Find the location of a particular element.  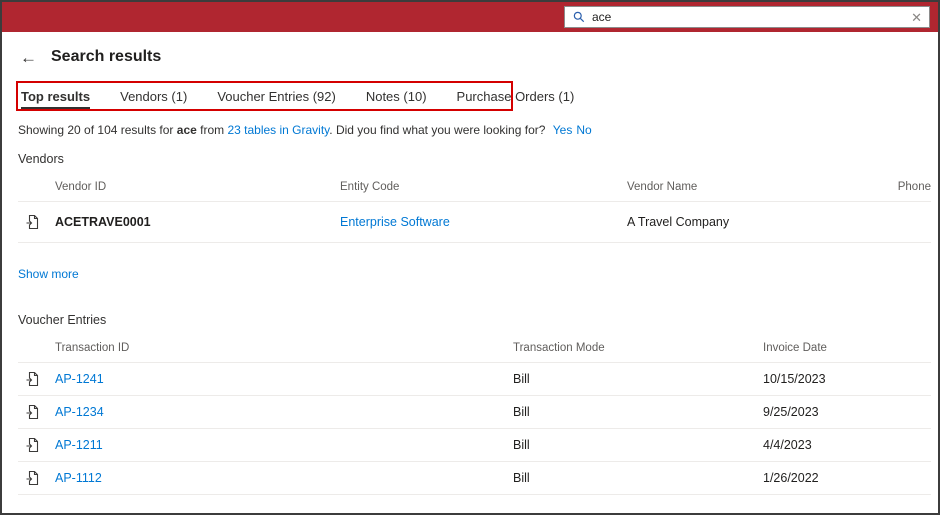

app-header-bar: ✕ is located at coordinates (470, 17).